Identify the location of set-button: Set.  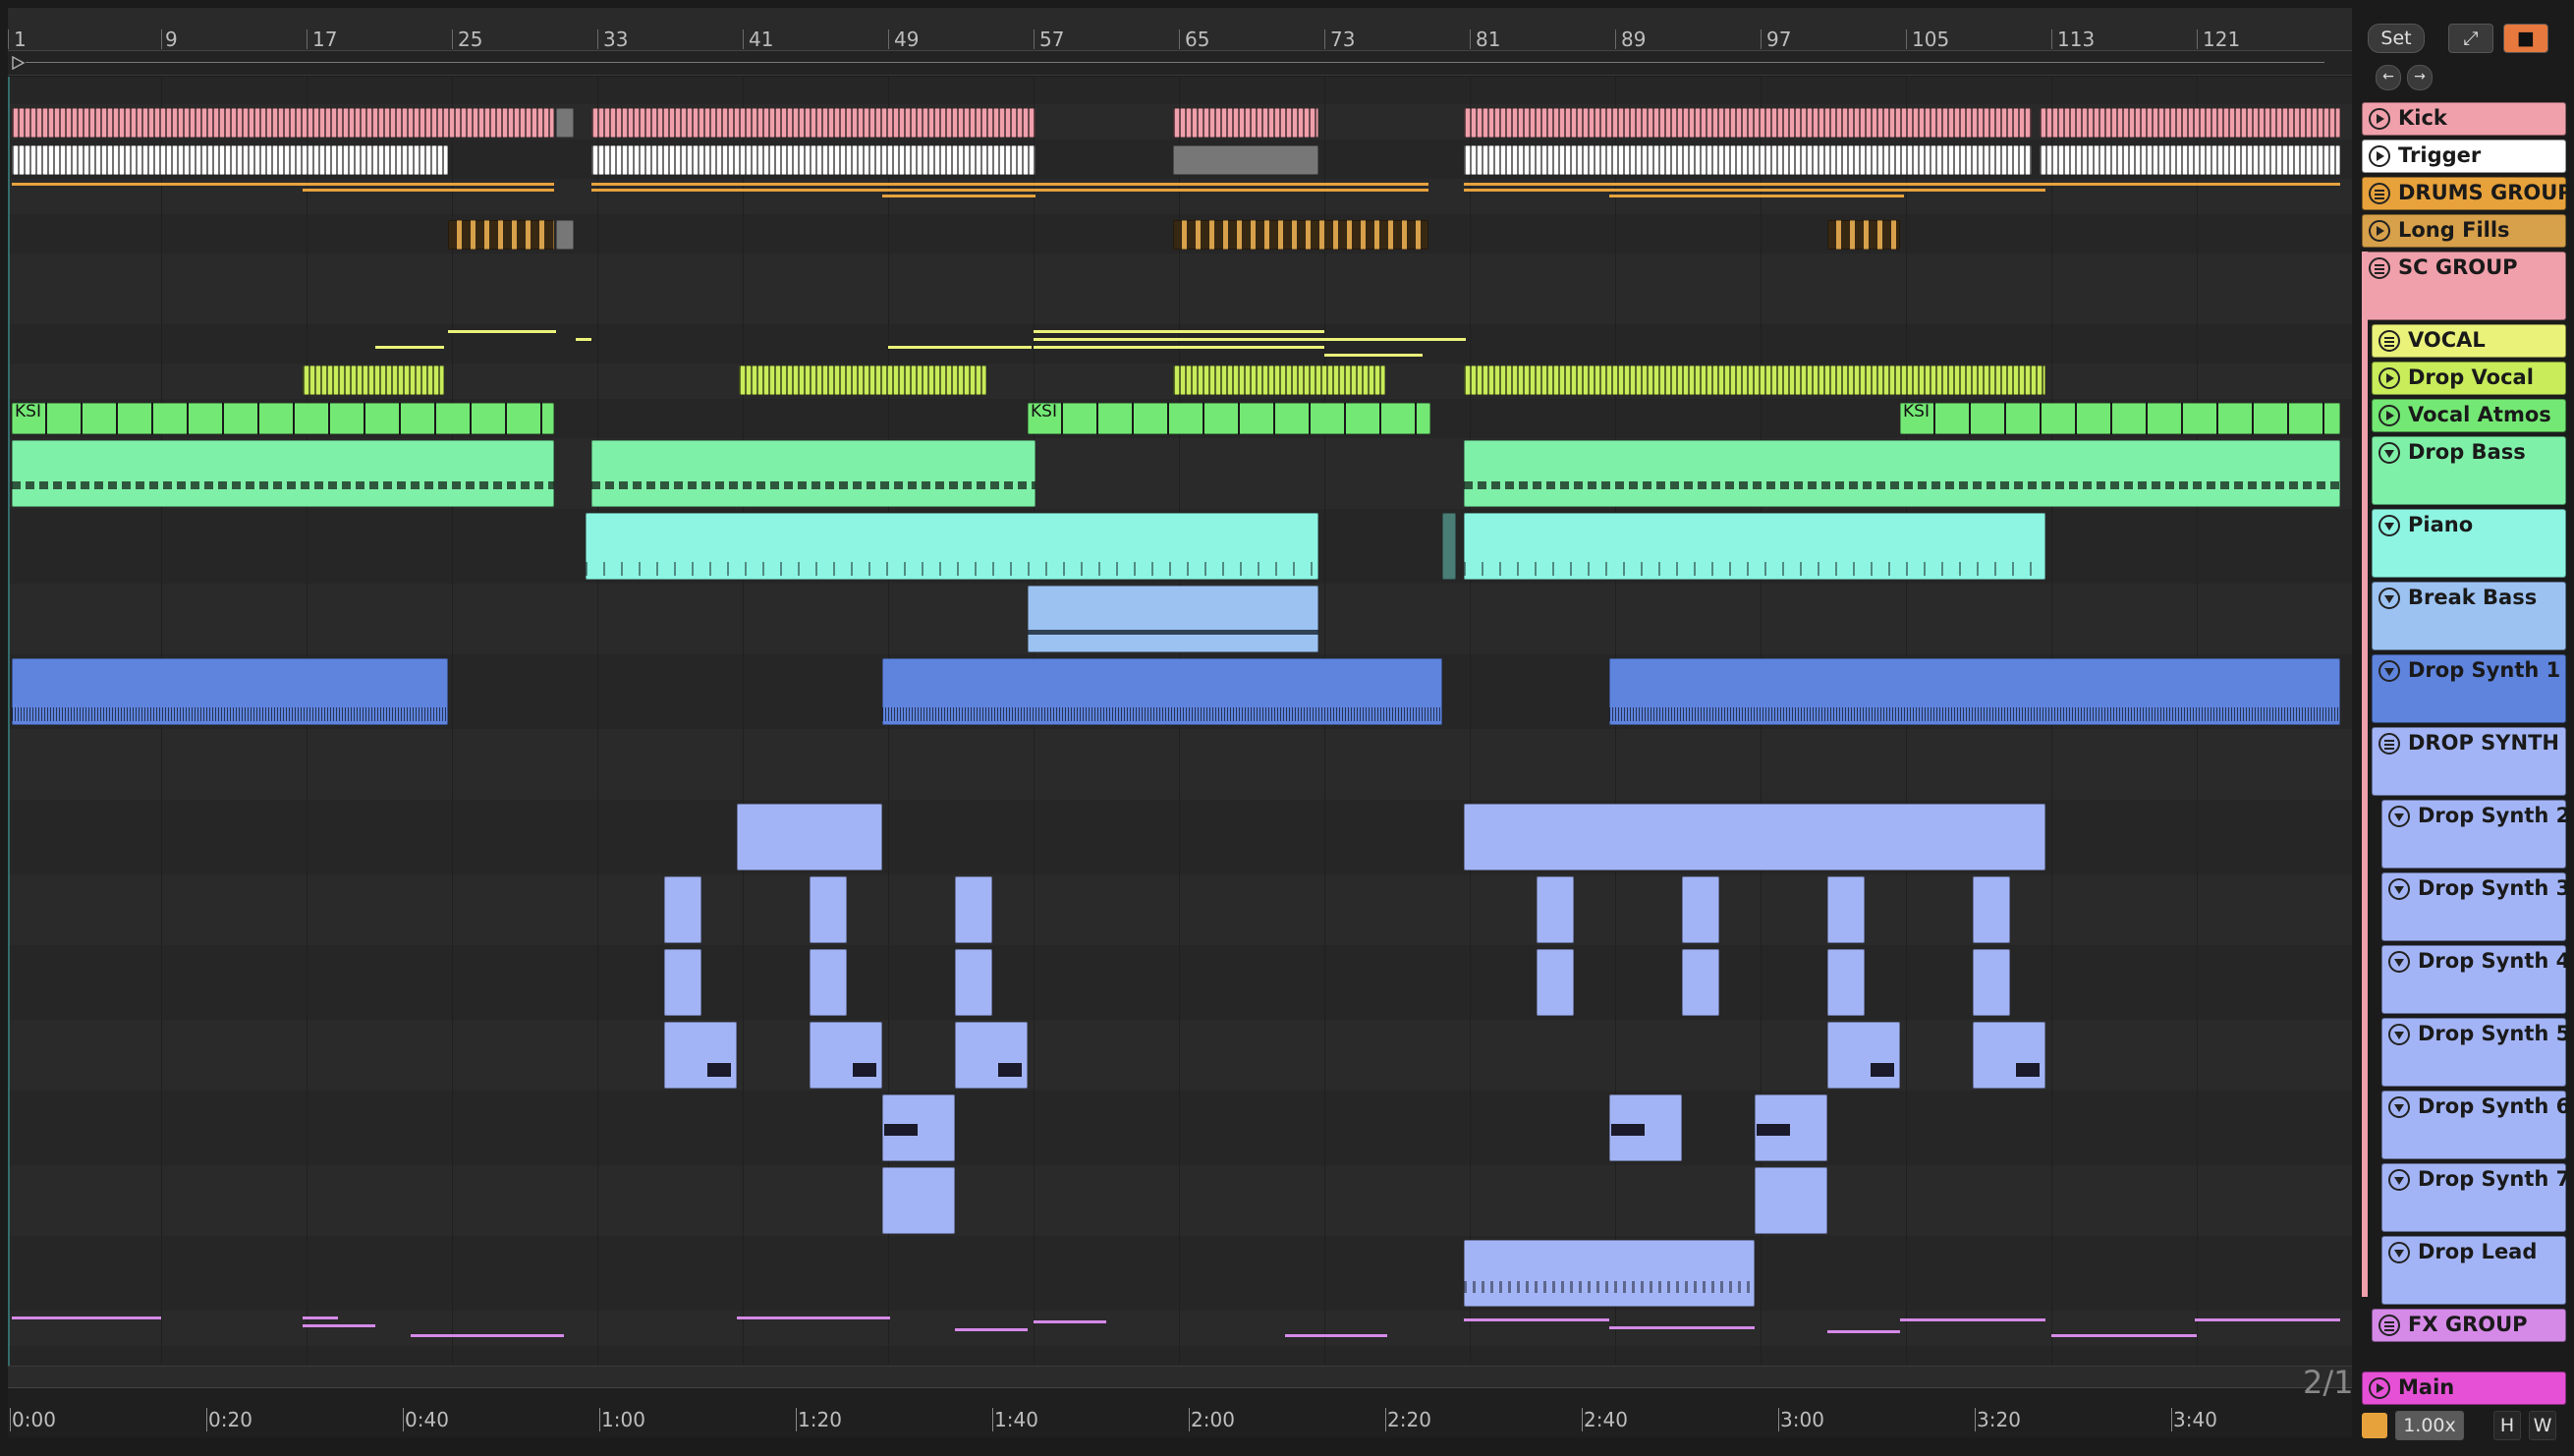
(2397, 38).